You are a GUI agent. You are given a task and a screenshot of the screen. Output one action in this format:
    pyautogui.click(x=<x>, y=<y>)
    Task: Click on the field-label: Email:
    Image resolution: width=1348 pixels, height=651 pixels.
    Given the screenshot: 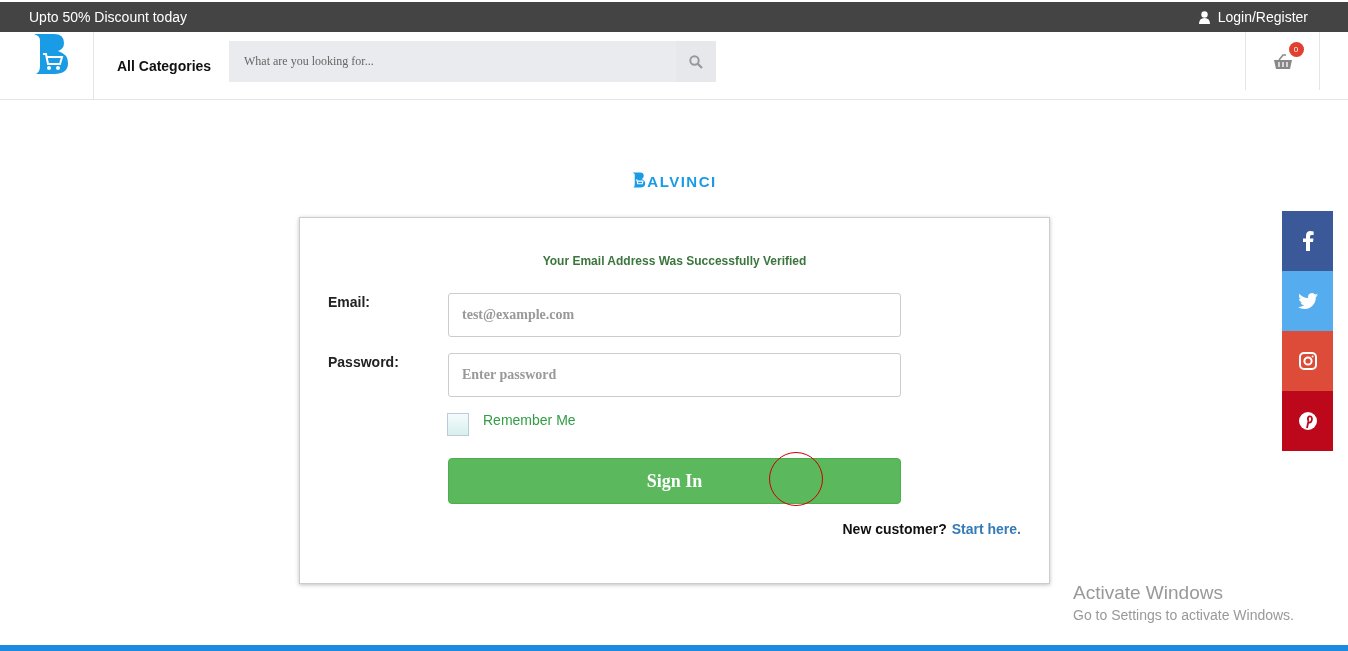 What is the action you would take?
    pyautogui.click(x=349, y=302)
    